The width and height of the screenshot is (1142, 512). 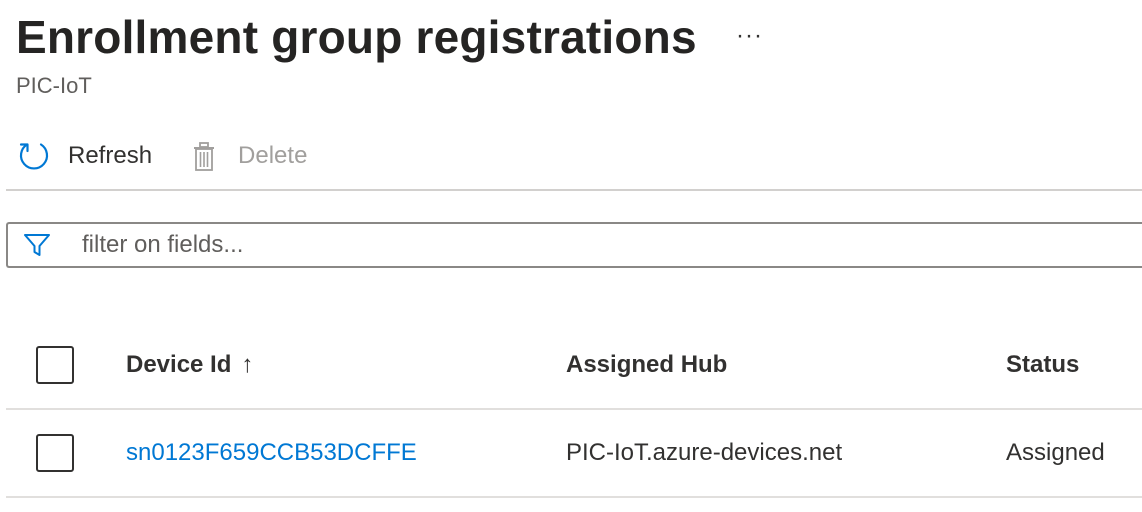 I want to click on delete-label: Delete, so click(x=273, y=155).